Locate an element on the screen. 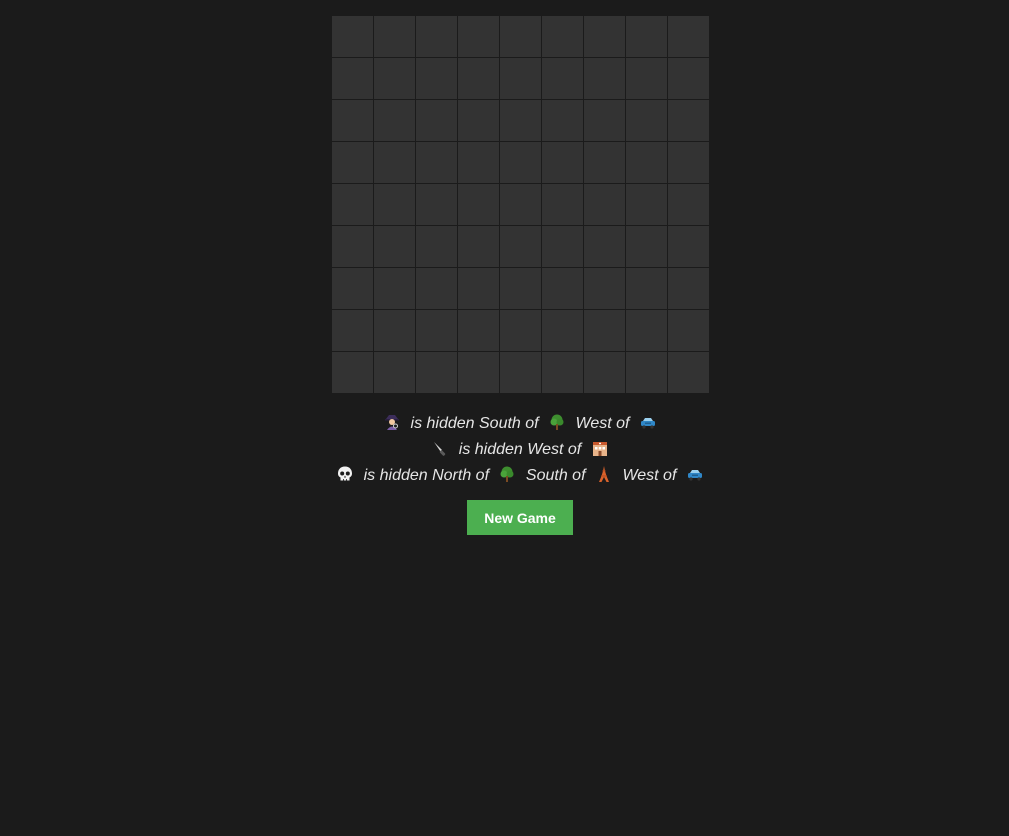  clue-line-3: is hidden North of South of West of is located at coordinates (504, 476).